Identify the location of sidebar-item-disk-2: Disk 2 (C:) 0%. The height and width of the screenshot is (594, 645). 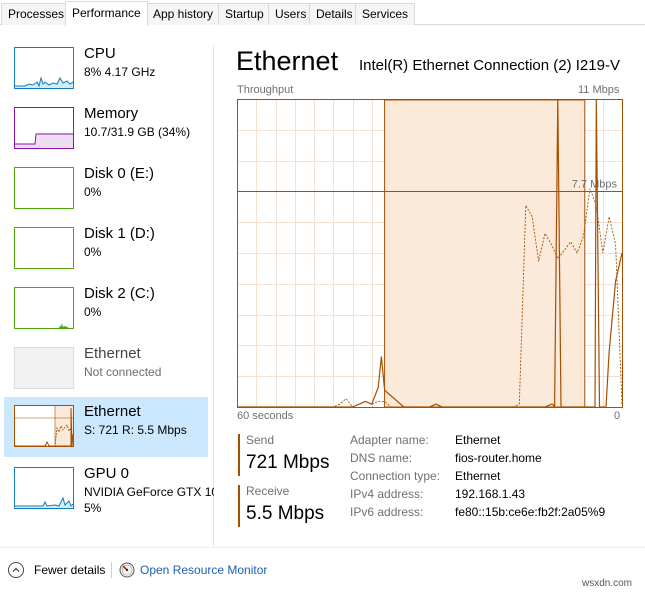
(106, 309).